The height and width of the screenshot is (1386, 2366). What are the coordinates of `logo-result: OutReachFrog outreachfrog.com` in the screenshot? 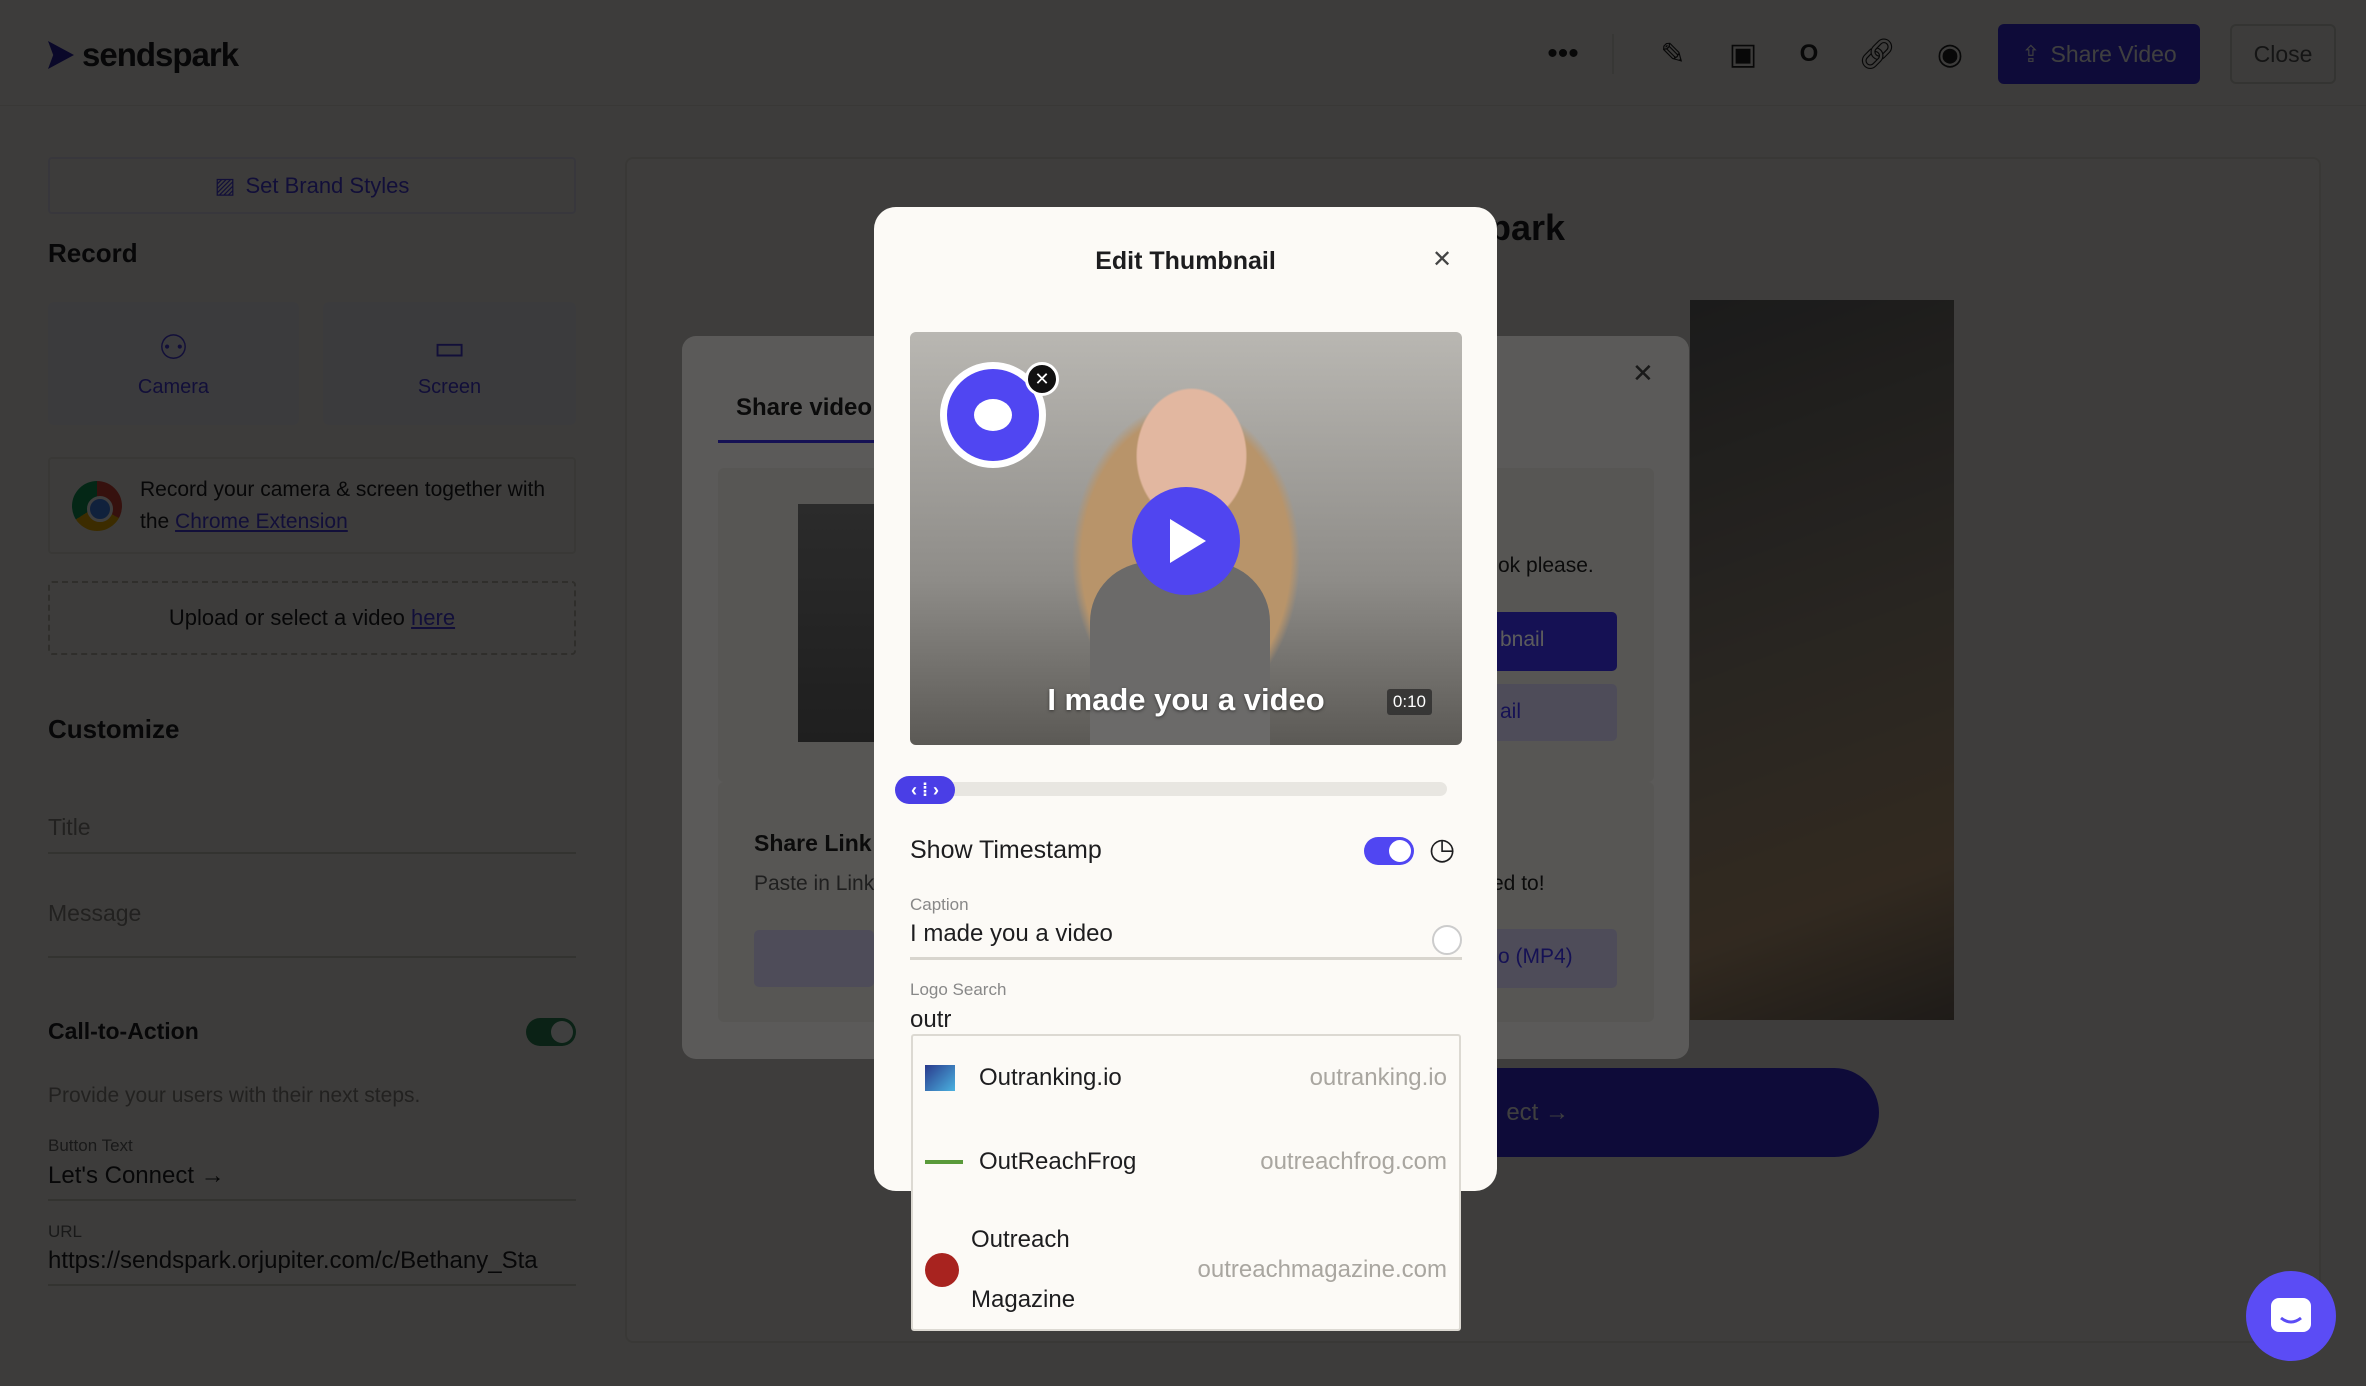 It's located at (1186, 1162).